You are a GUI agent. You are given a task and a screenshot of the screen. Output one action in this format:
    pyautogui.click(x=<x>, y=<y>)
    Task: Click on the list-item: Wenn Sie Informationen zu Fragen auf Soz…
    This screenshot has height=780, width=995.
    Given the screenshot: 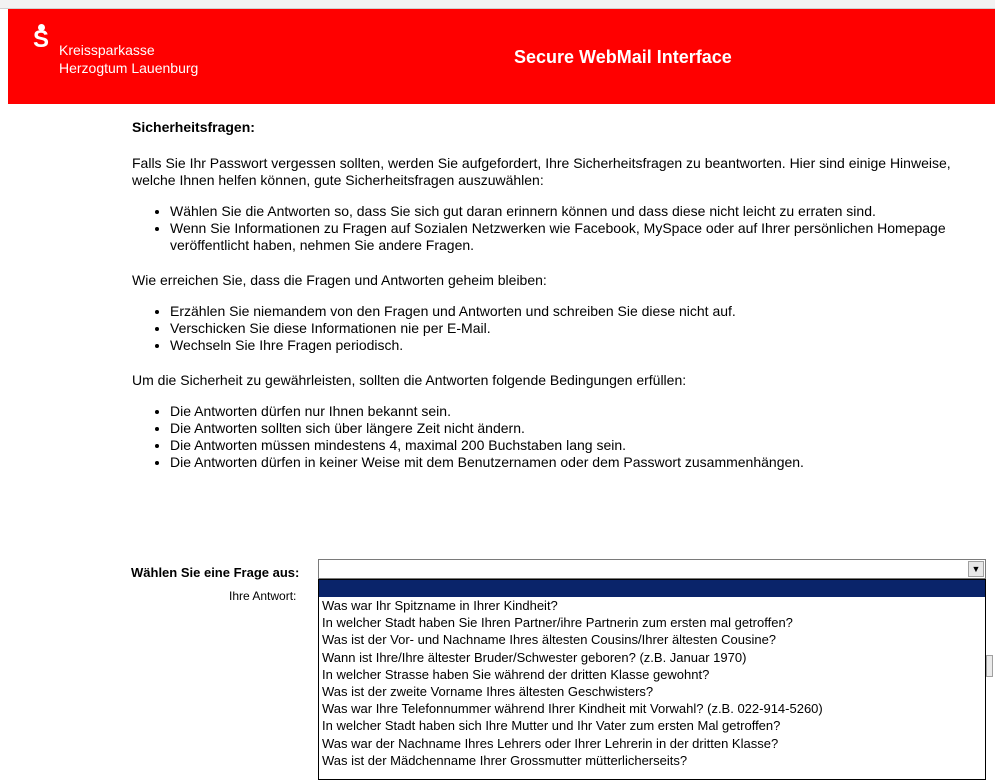 What is the action you would take?
    pyautogui.click(x=576, y=237)
    